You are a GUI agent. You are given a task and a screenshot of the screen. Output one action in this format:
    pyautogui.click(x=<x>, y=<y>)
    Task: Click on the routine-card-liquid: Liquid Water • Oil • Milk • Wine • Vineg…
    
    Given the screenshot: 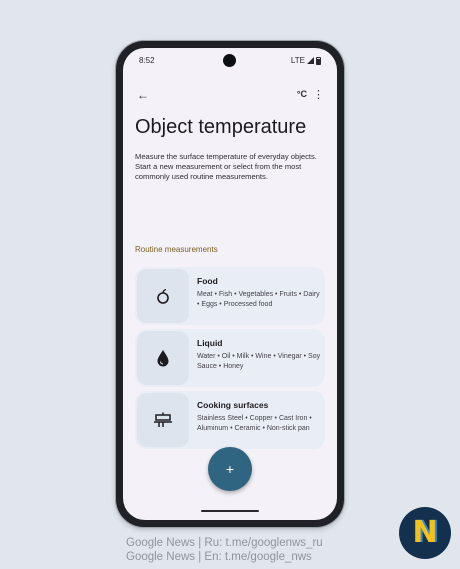 What is the action you would take?
    pyautogui.click(x=230, y=358)
    